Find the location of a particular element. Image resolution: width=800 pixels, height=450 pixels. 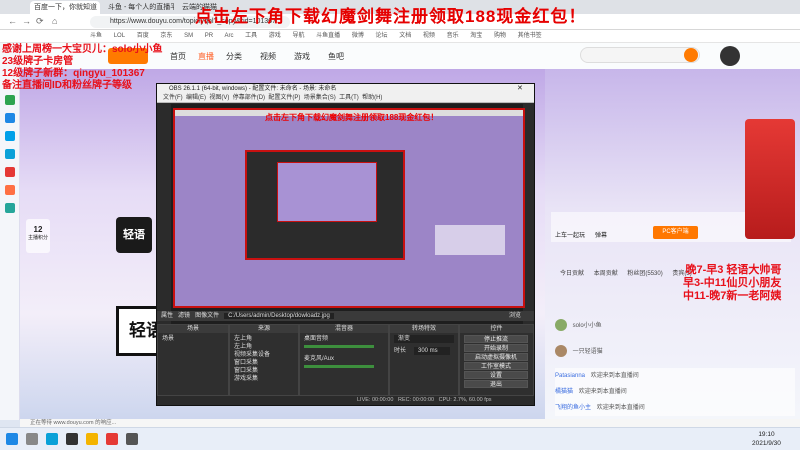

bookmark-item: 淘宝 is located at coordinates (476, 36).